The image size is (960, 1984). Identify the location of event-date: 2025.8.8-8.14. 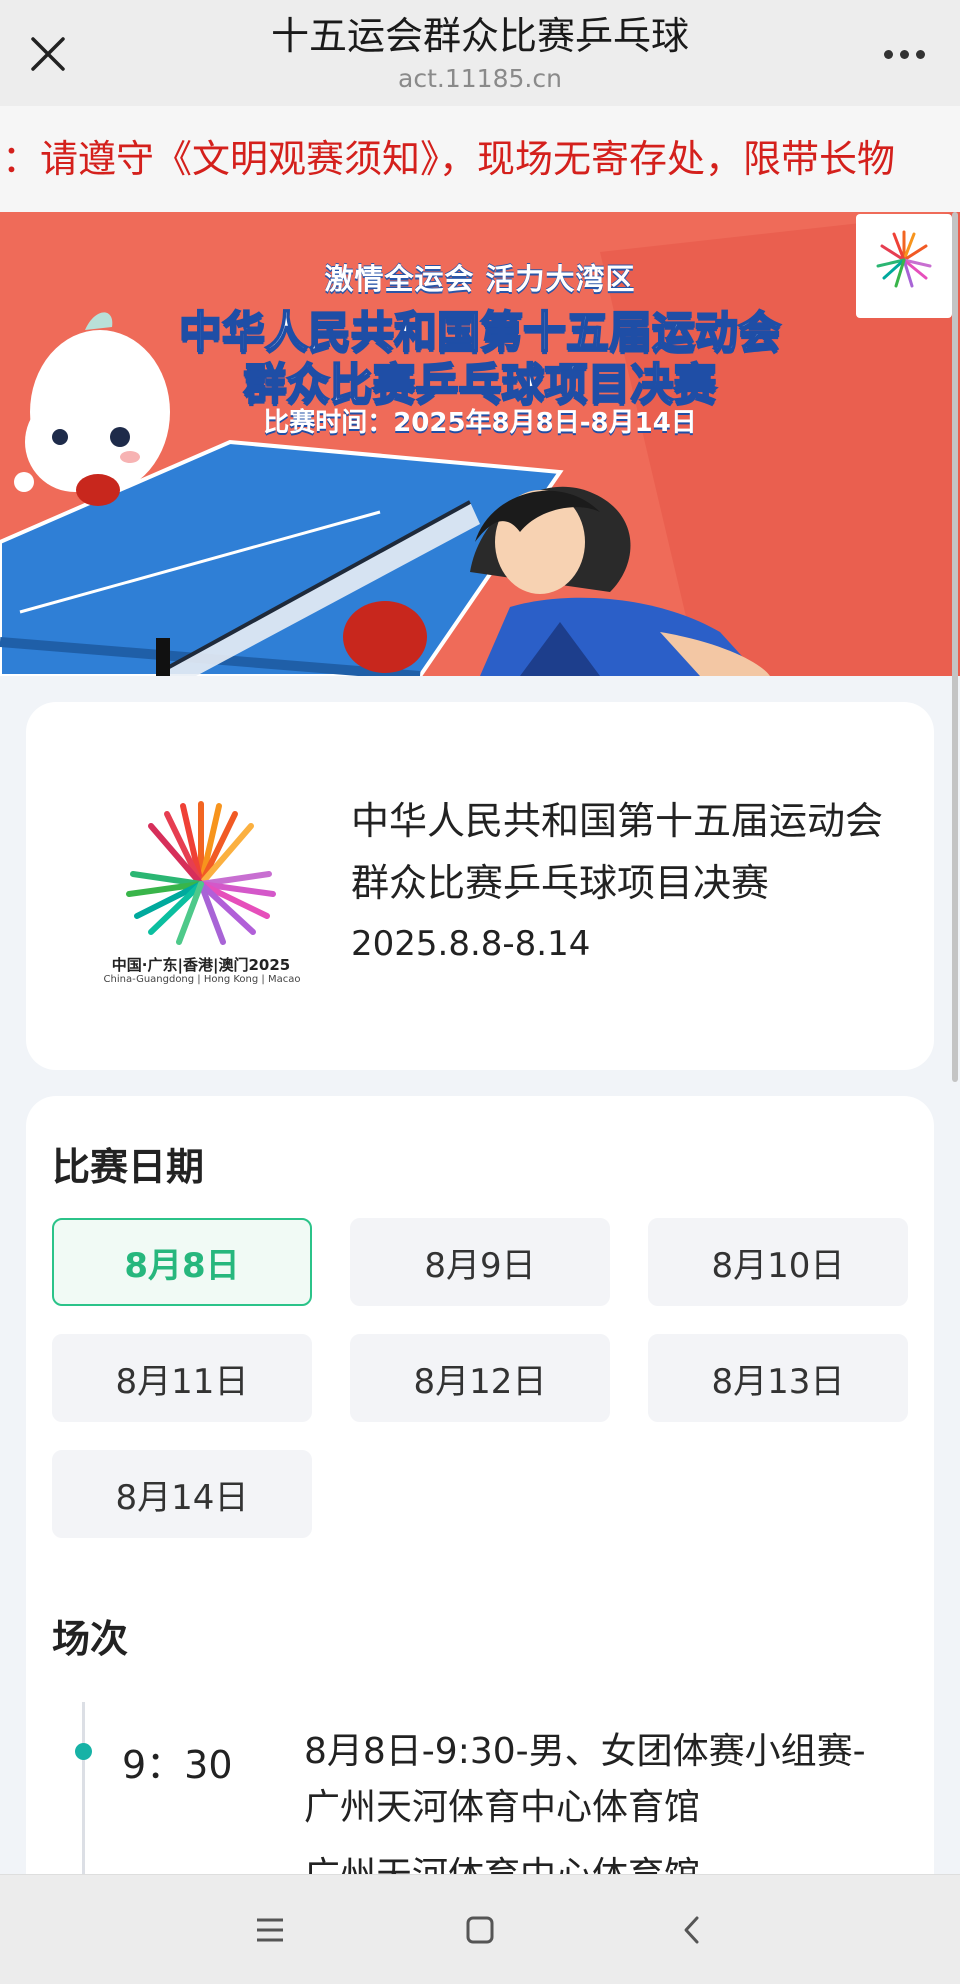
(471, 944).